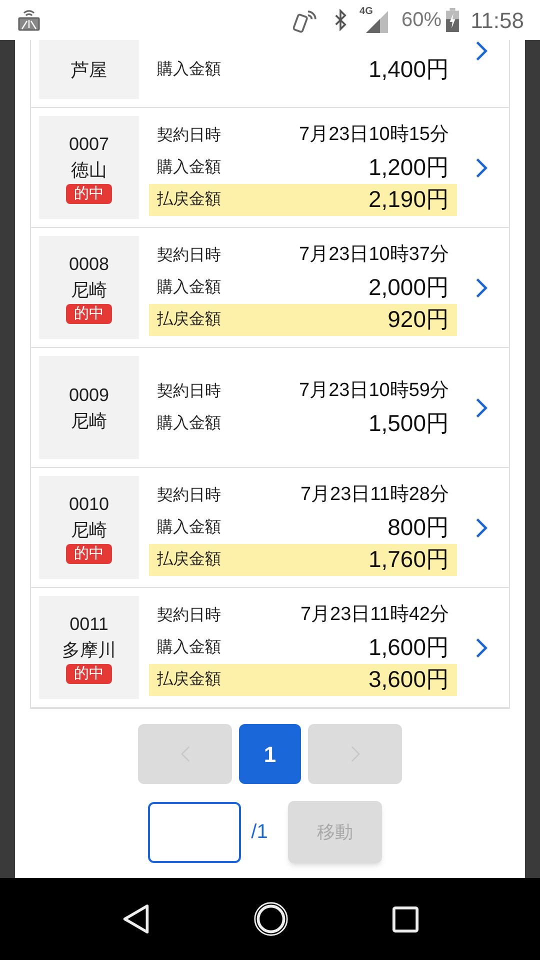 This screenshot has width=540, height=960. What do you see at coordinates (408, 287) in the screenshot?
I see `row-value: 2,000円` at bounding box center [408, 287].